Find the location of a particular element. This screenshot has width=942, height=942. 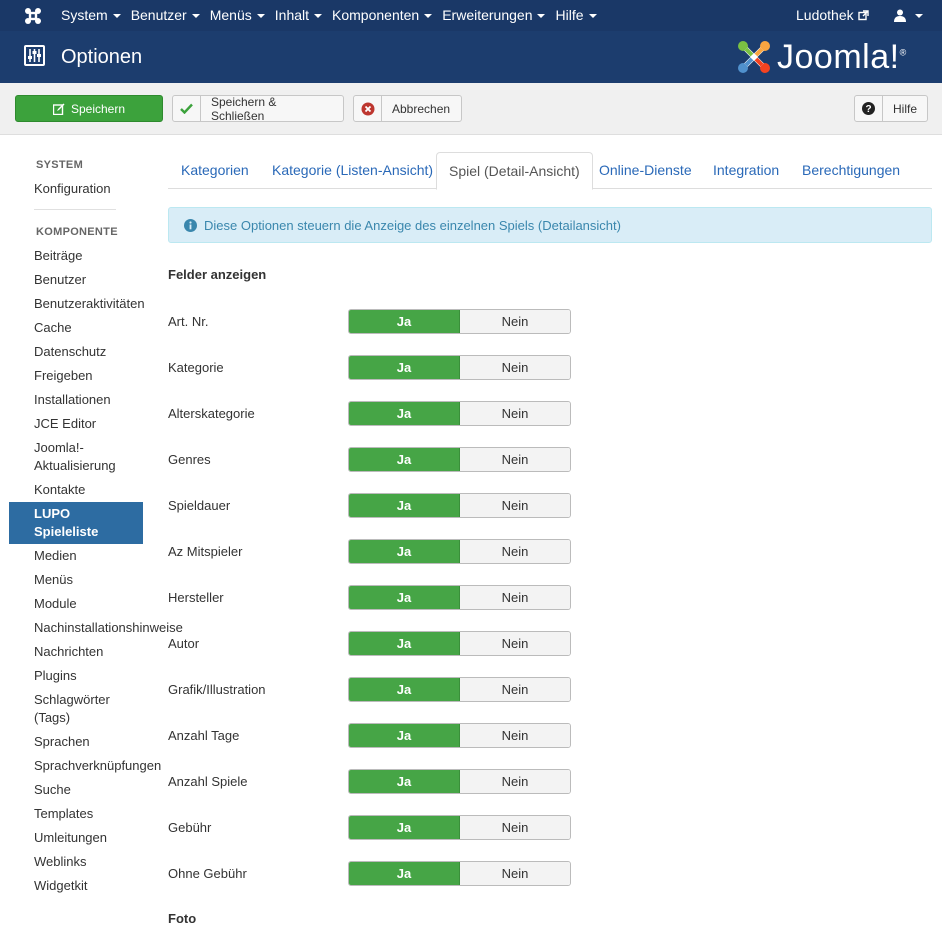

menu-system: System is located at coordinates (91, 15).